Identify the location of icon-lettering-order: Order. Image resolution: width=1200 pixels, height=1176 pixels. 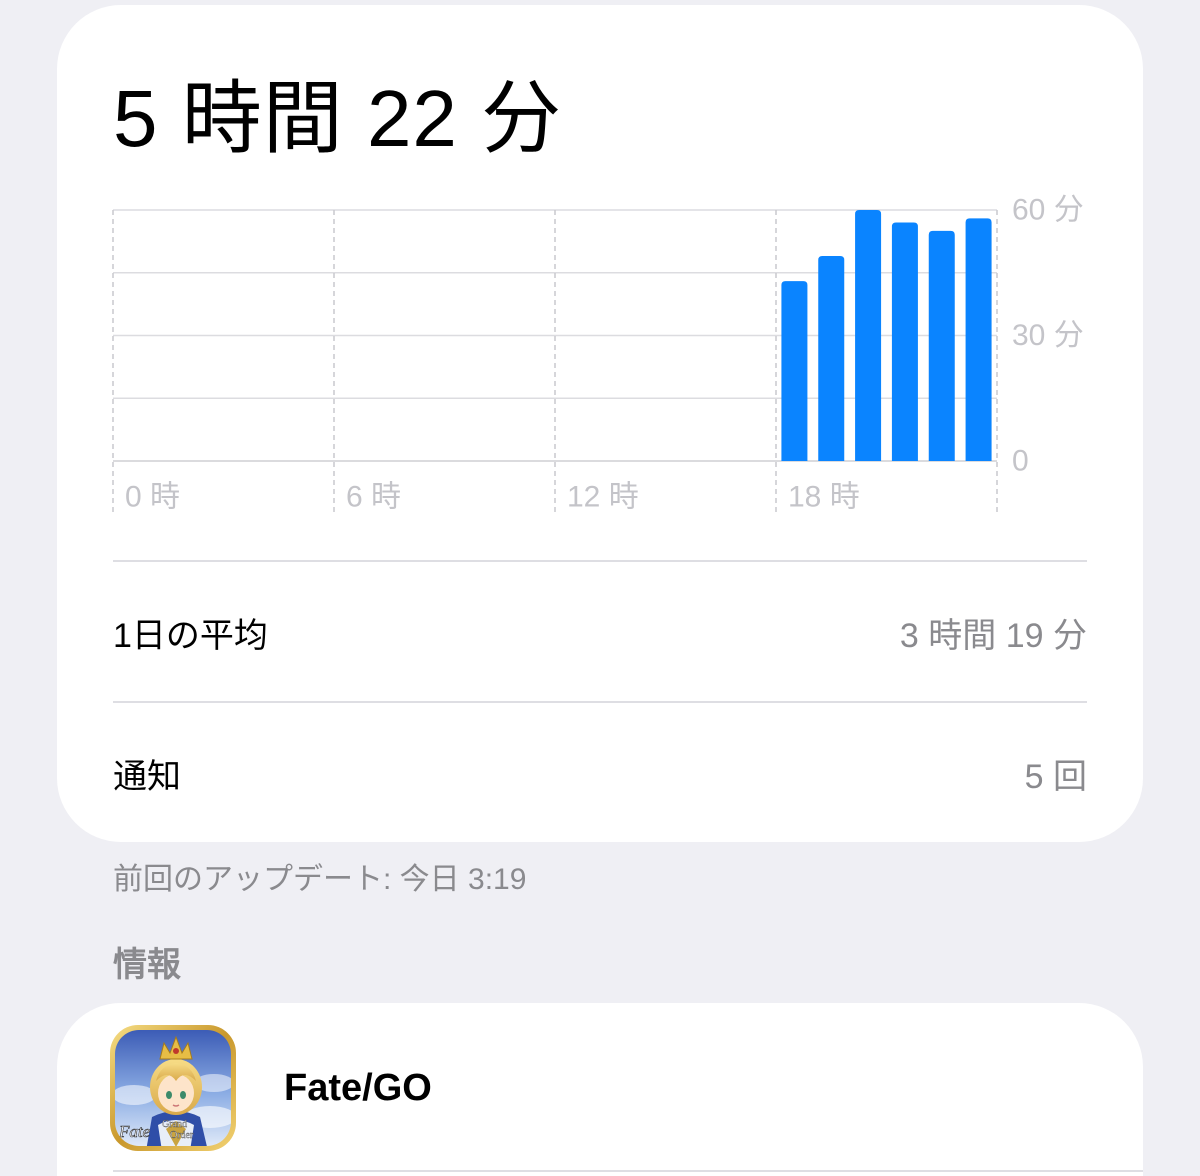
(182, 1135).